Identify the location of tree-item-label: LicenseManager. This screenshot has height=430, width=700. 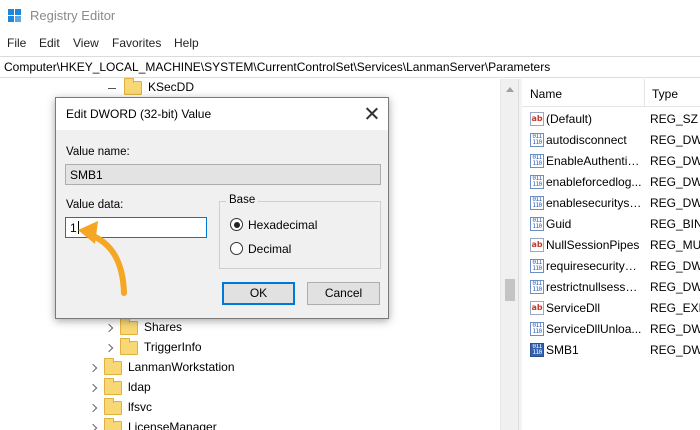
(172, 425).